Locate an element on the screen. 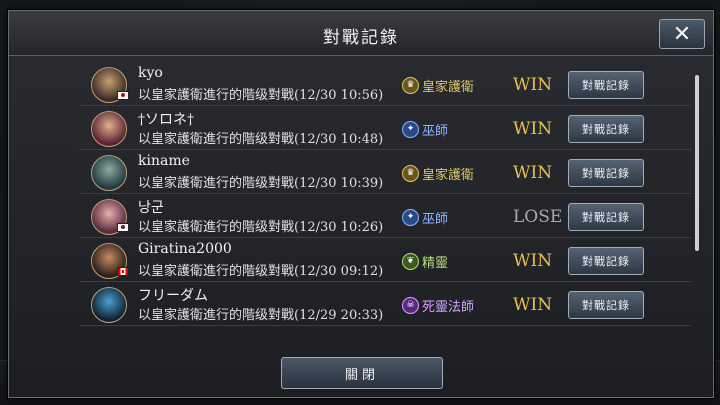 This screenshot has width=720, height=405. class-name: 死靈法師 is located at coordinates (448, 307).